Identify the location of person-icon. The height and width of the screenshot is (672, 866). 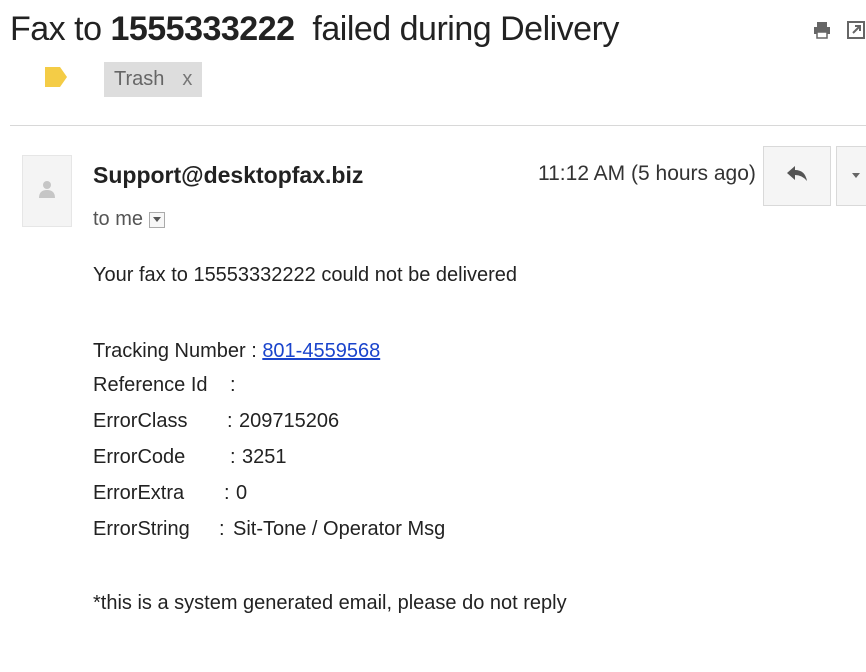
(47, 191).